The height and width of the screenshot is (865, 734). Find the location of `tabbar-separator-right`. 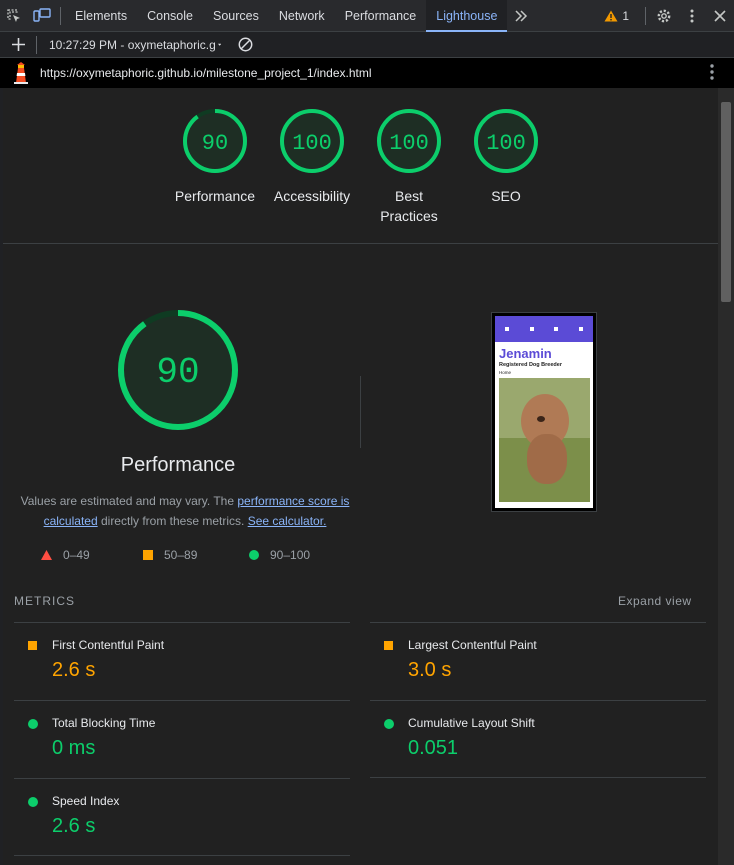

tabbar-separator-right is located at coordinates (645, 16).